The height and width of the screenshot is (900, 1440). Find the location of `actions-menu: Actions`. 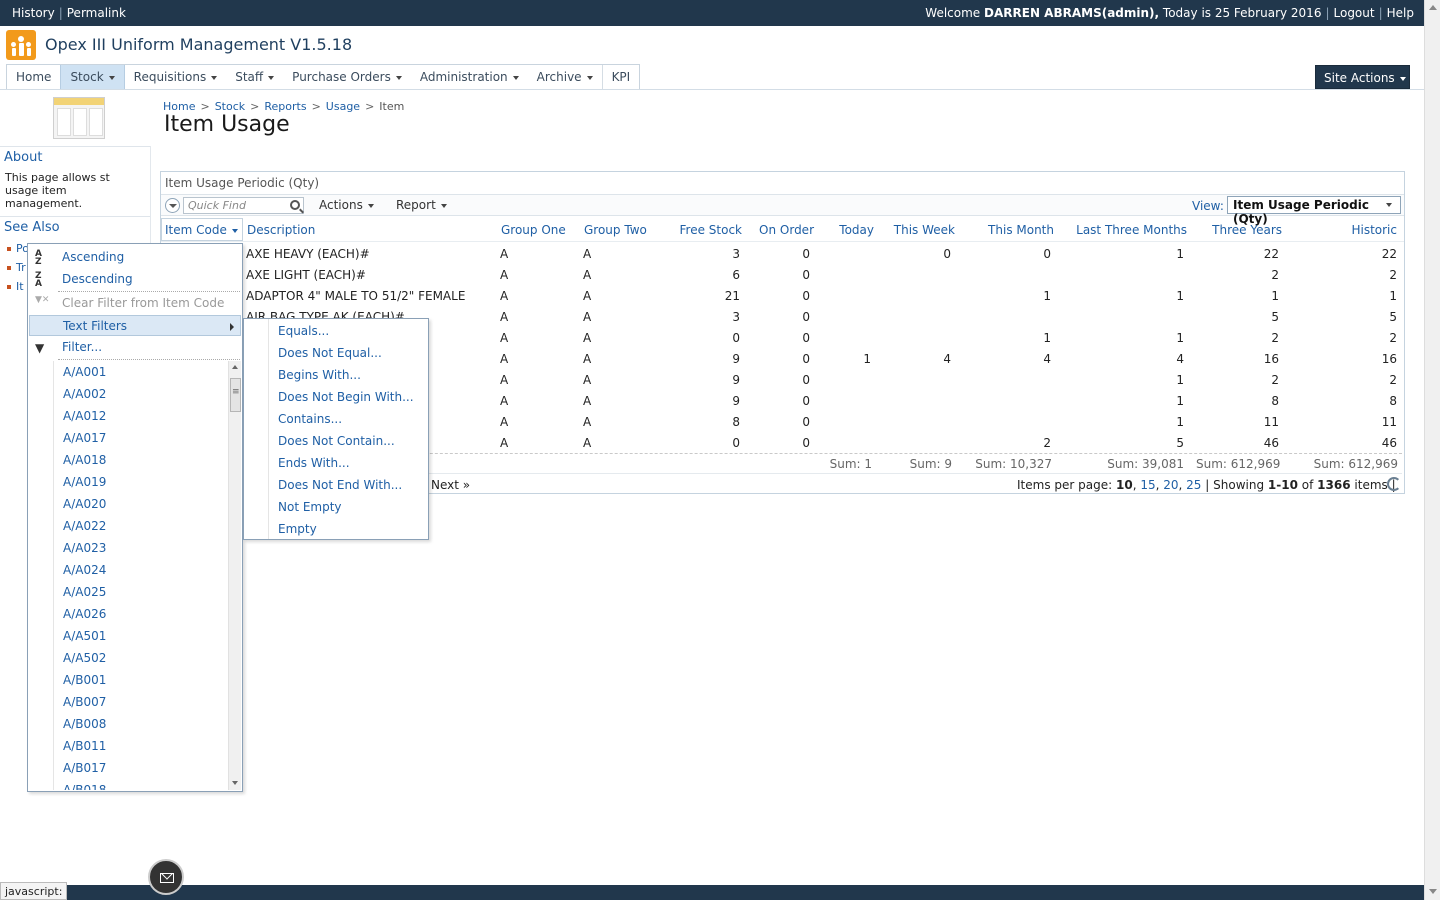

actions-menu: Actions is located at coordinates (346, 205).